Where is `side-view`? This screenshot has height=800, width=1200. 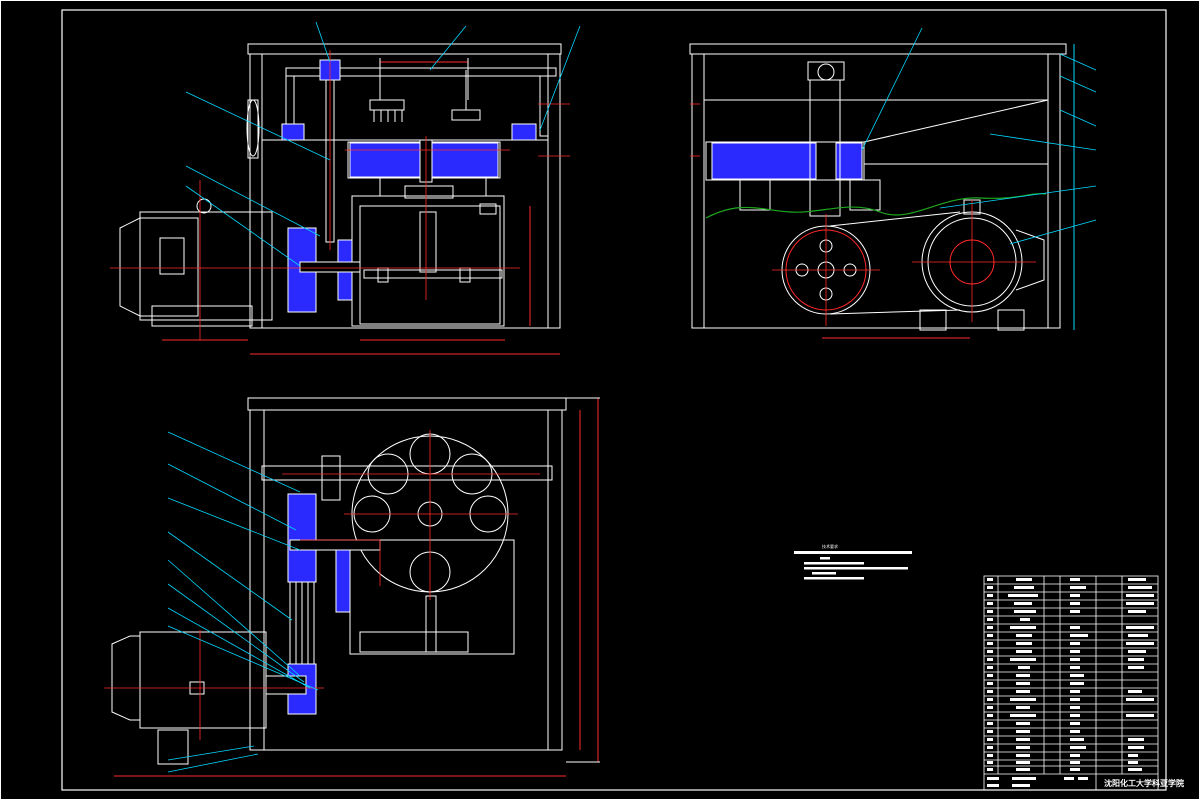
side-view is located at coordinates (882, 191).